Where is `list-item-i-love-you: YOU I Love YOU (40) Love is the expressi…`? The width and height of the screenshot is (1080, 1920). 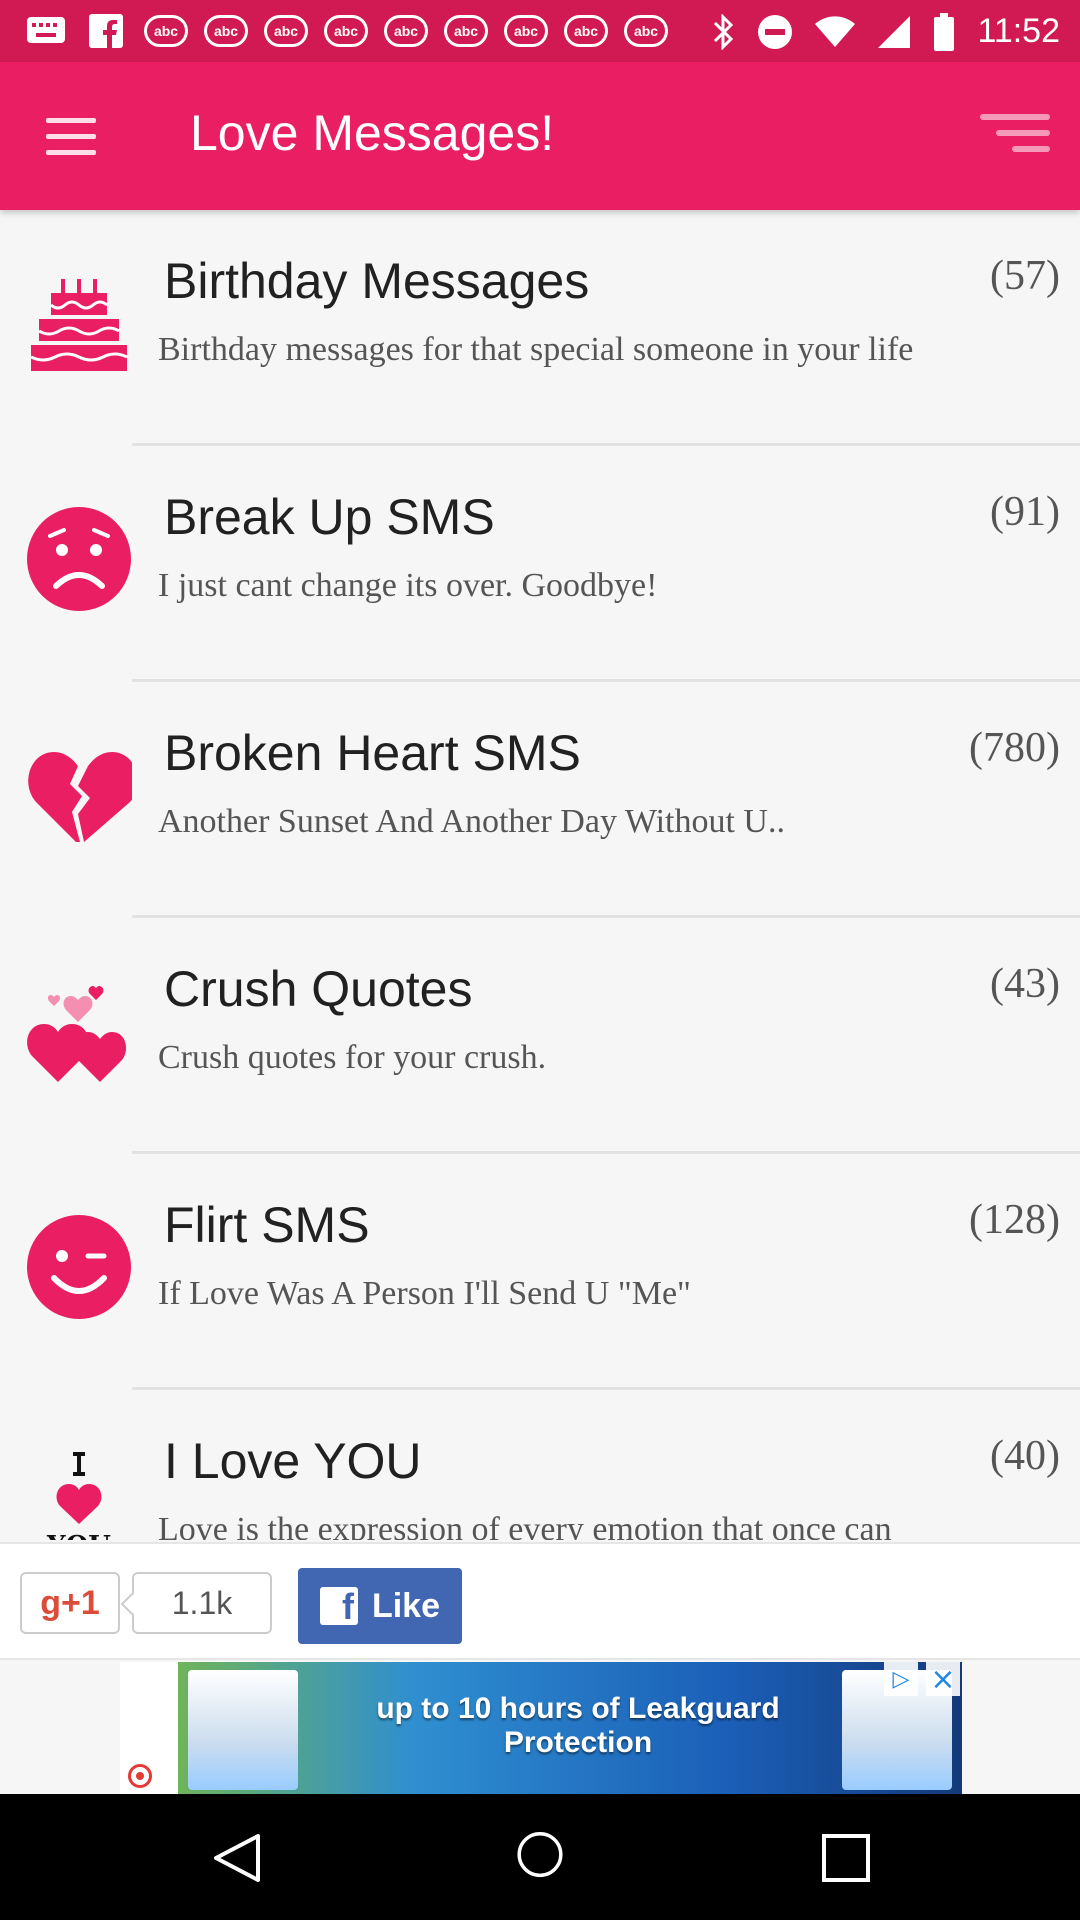
list-item-i-love-you: YOU I Love YOU (40) Love is the expressi… is located at coordinates (540, 1465).